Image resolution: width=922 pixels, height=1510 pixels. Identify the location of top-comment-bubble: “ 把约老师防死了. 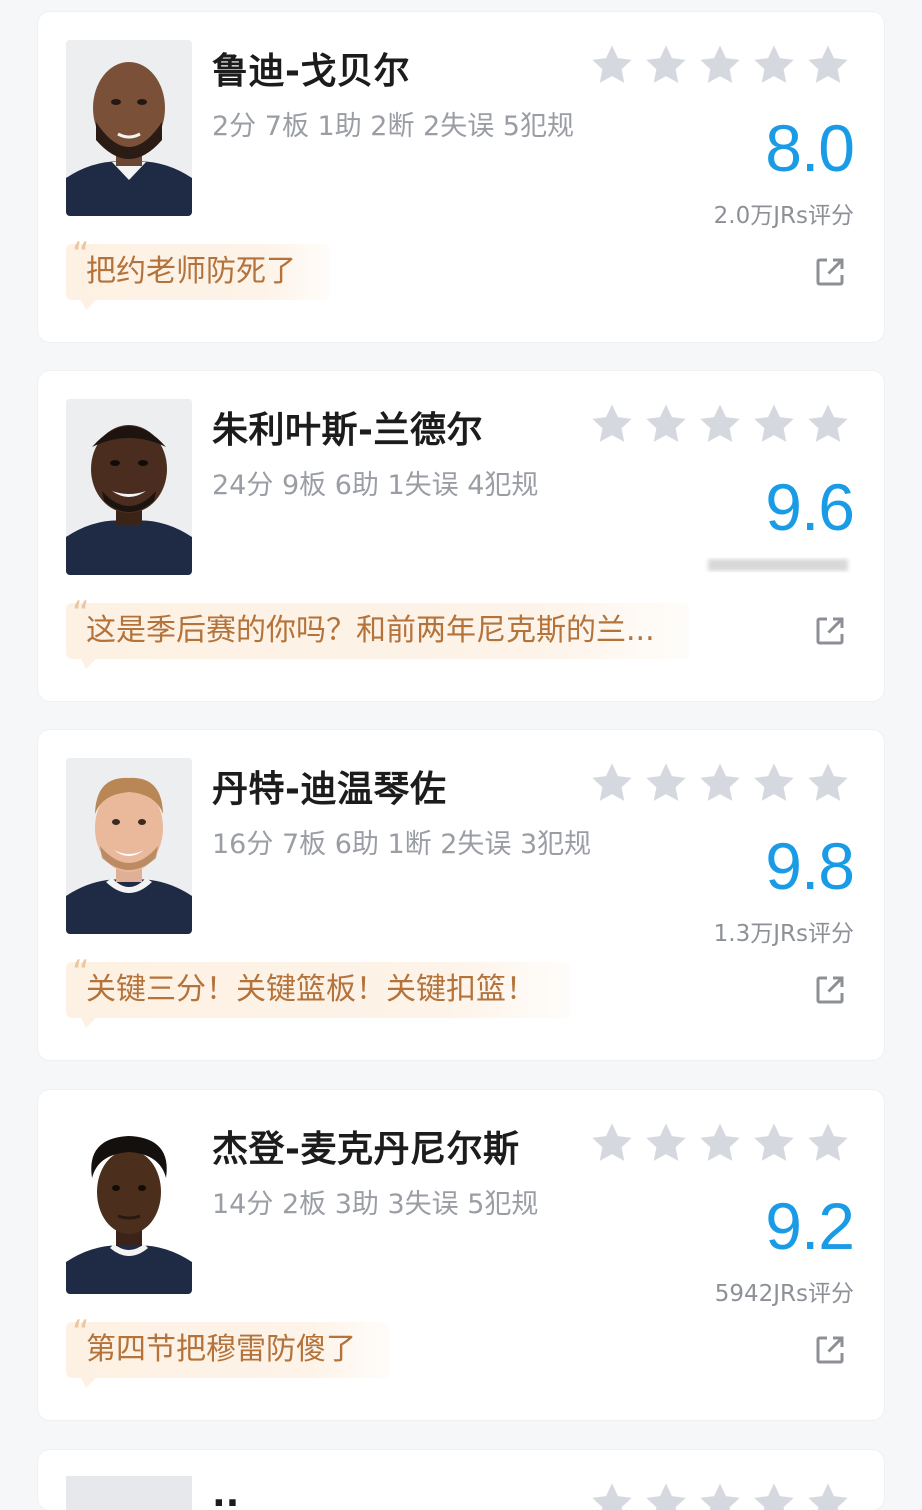
(198, 274).